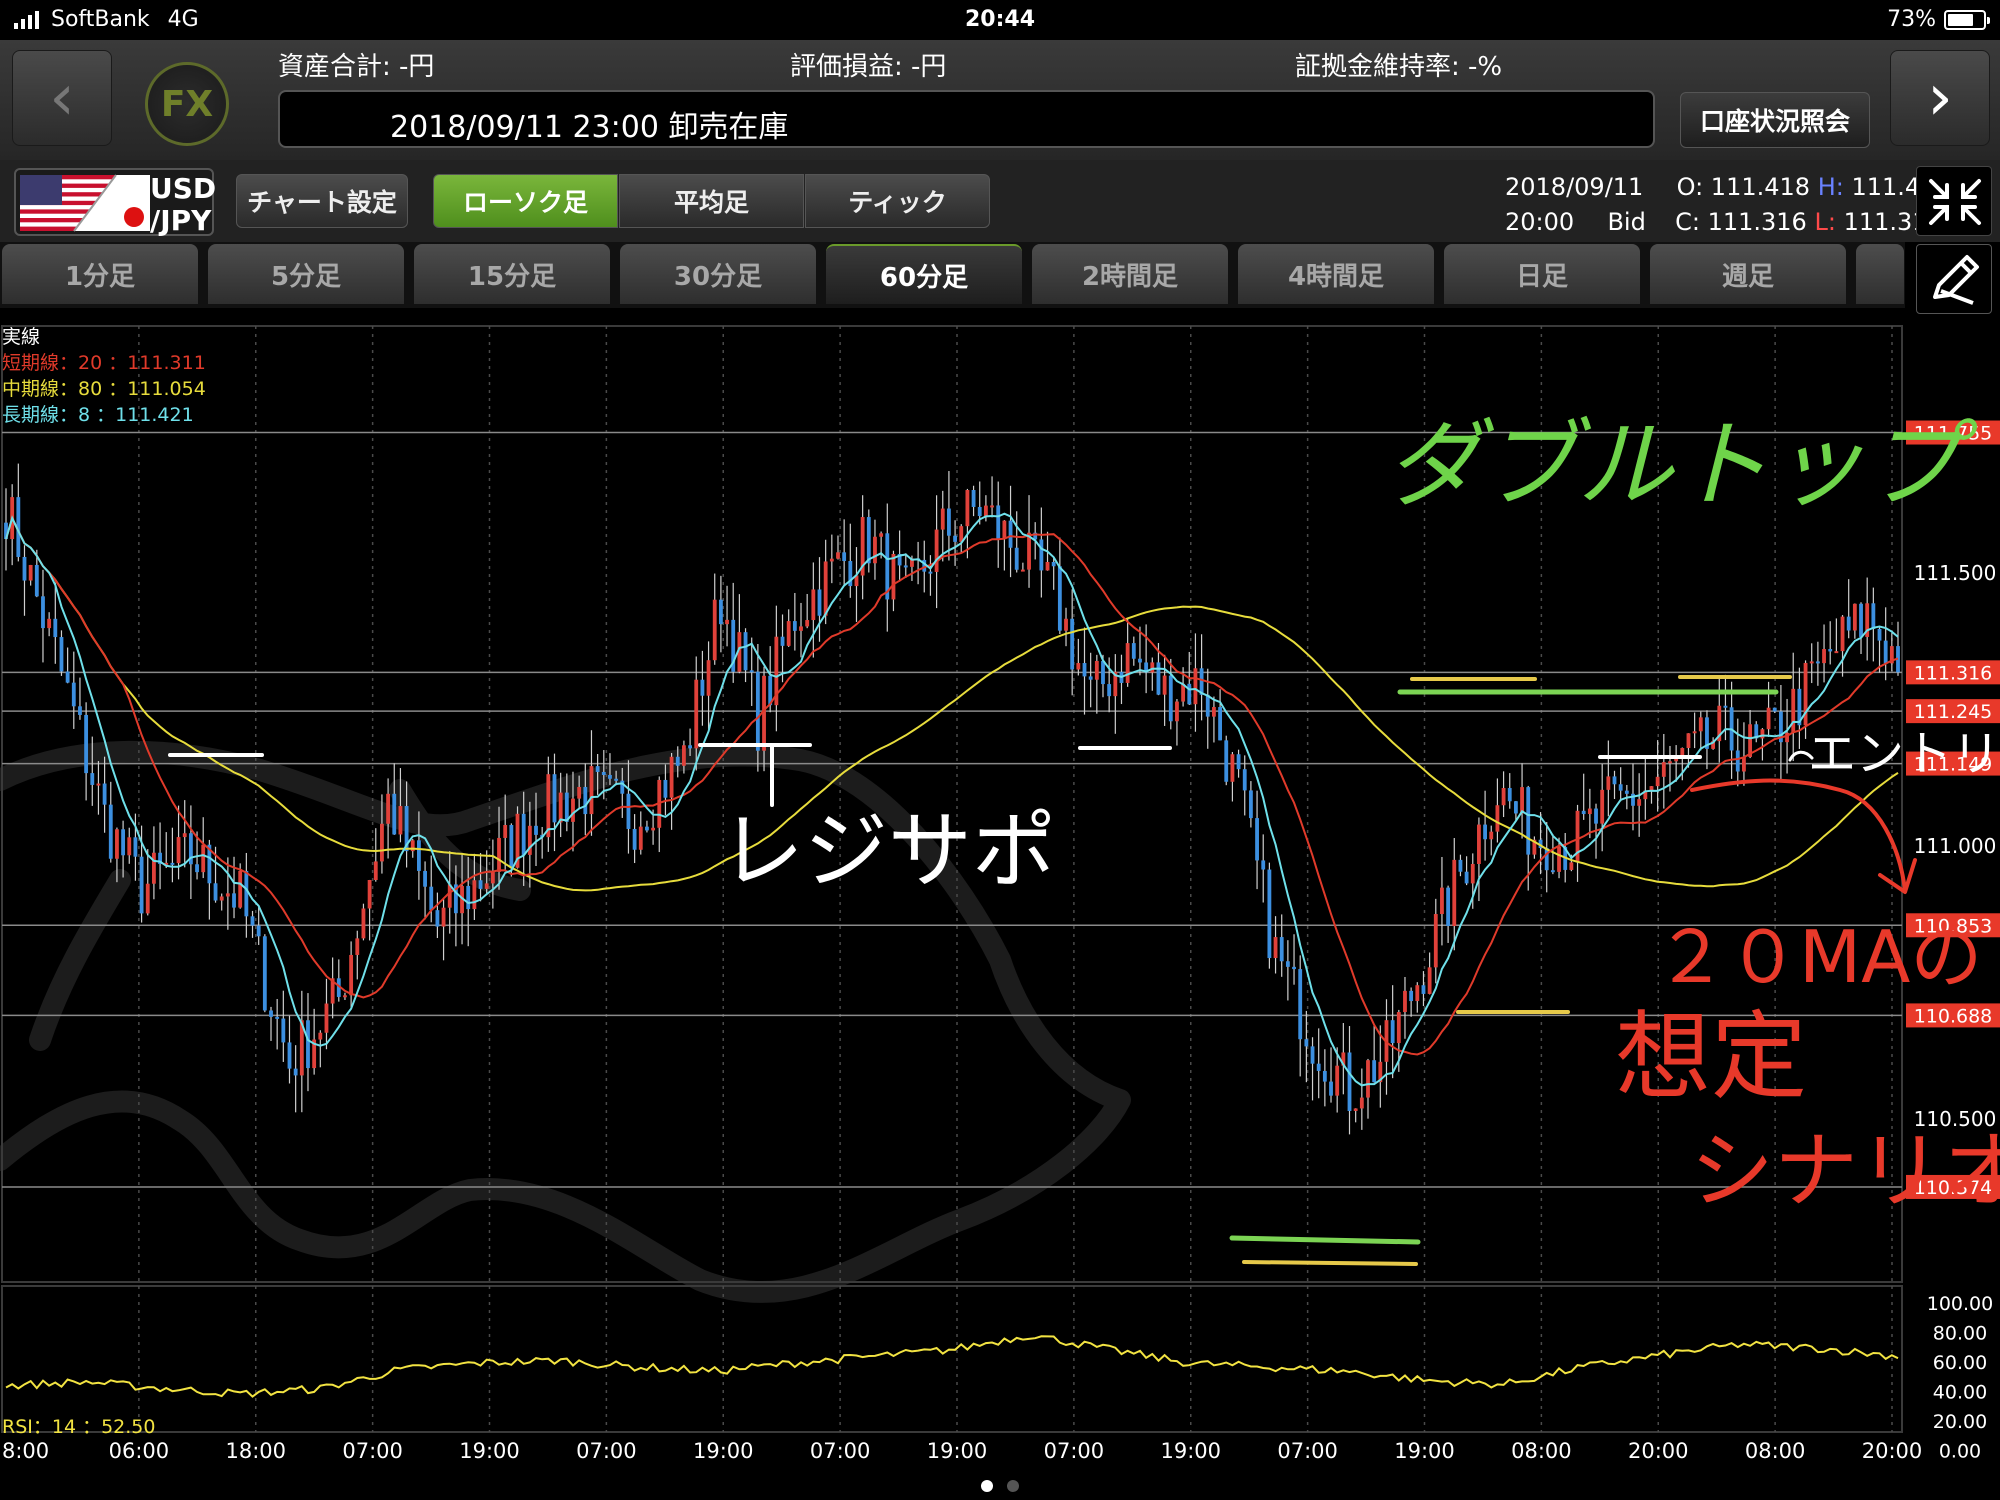 Image resolution: width=2000 pixels, height=1500 pixels. Describe the element at coordinates (183, 188) in the screenshot. I see `pair-base: USD` at that location.